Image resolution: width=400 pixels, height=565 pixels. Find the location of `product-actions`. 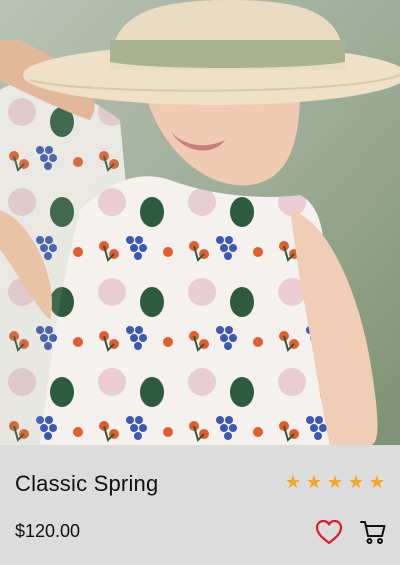

product-actions is located at coordinates (351, 532).